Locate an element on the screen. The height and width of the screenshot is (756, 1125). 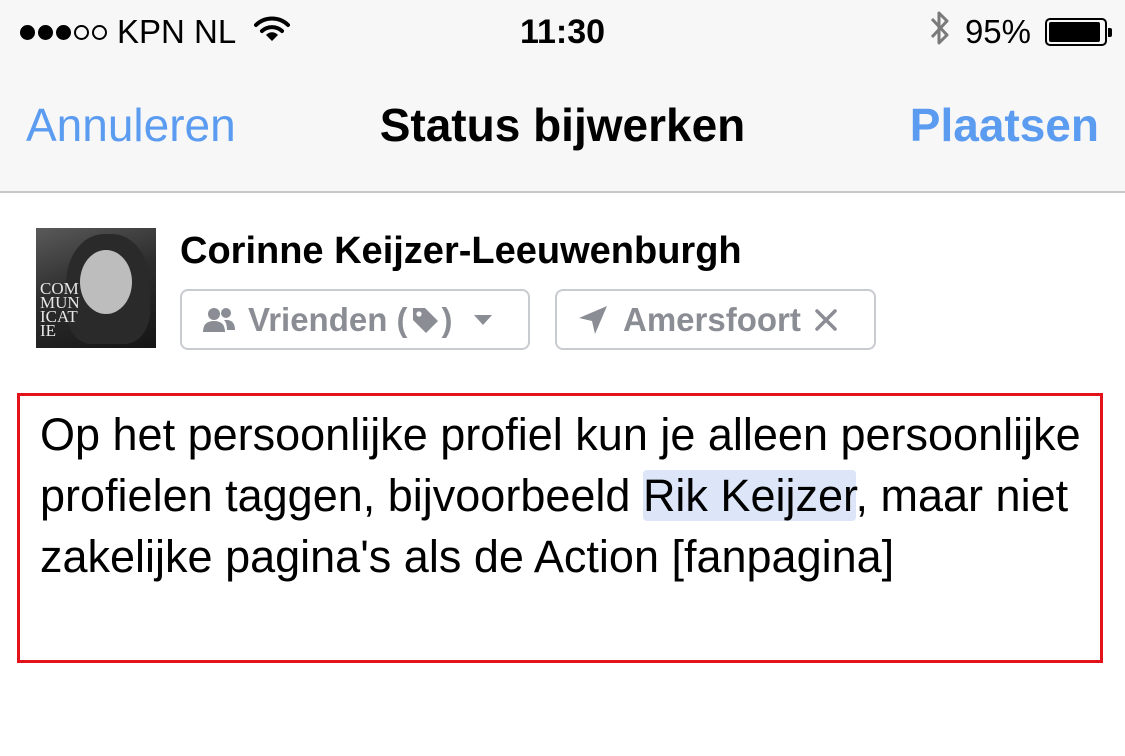
remove-location-icon is located at coordinates (826, 319).